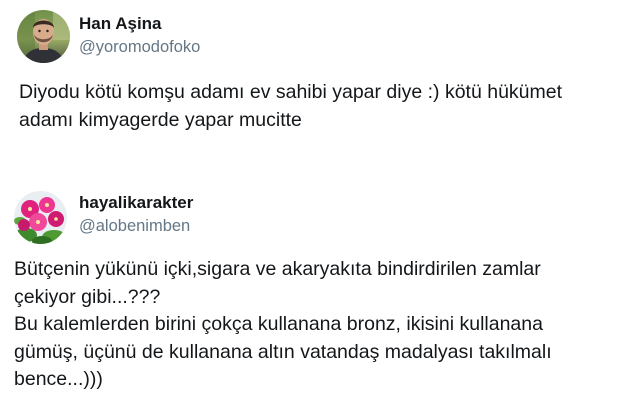  What do you see at coordinates (136, 226) in the screenshot?
I see `user-handle: @alobenimben` at bounding box center [136, 226].